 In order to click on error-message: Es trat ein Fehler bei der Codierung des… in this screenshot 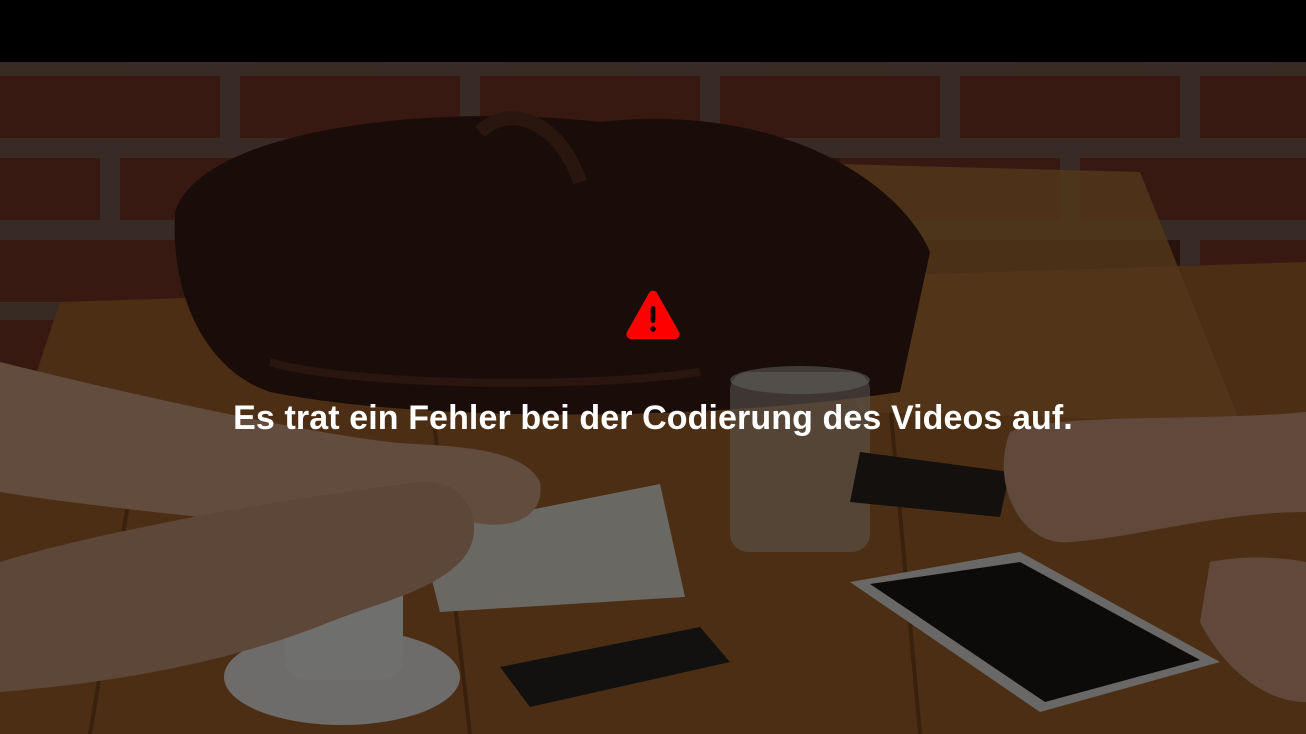, I will do `click(653, 418)`.